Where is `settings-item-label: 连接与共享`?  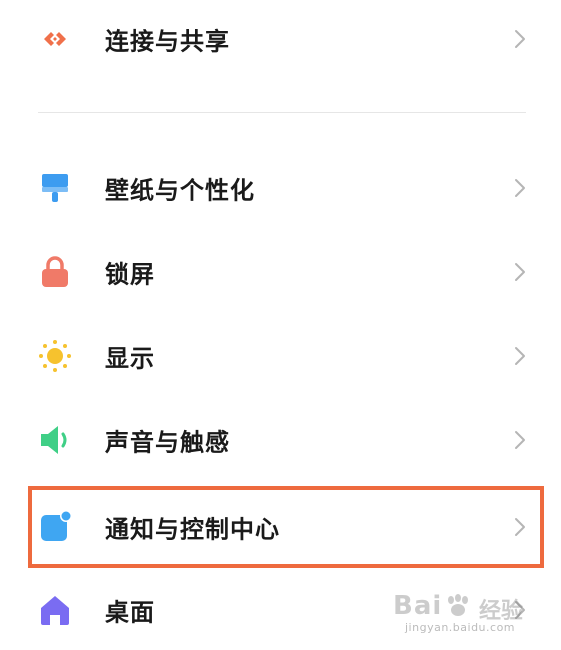
settings-item-label: 连接与共享 is located at coordinates (167, 41).